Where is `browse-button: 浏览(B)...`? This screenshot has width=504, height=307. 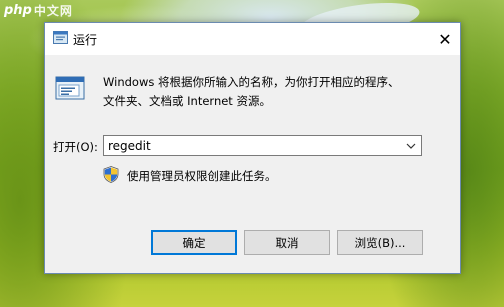
browse-button: 浏览(B)... is located at coordinates (380, 242).